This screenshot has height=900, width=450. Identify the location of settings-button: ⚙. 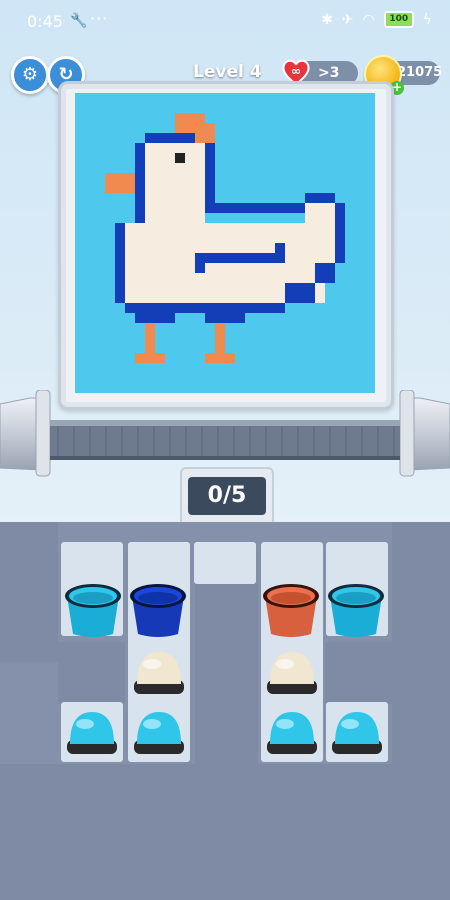
(30, 75).